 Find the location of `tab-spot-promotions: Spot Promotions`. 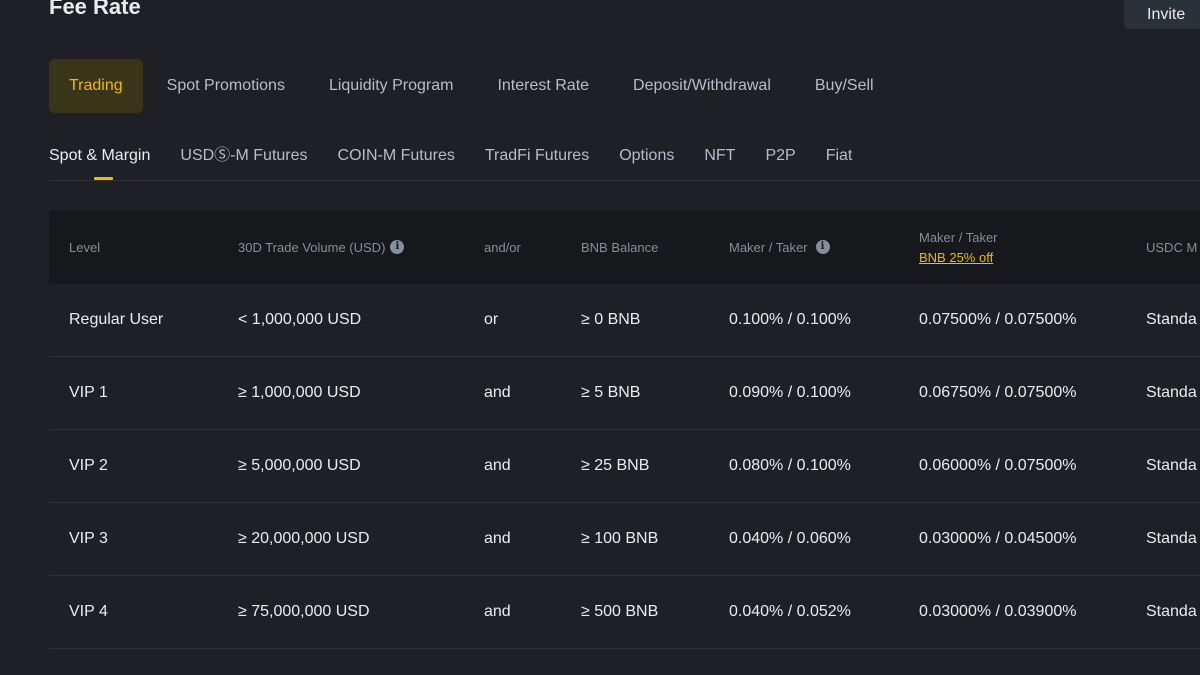

tab-spot-promotions: Spot Promotions is located at coordinates (226, 86).